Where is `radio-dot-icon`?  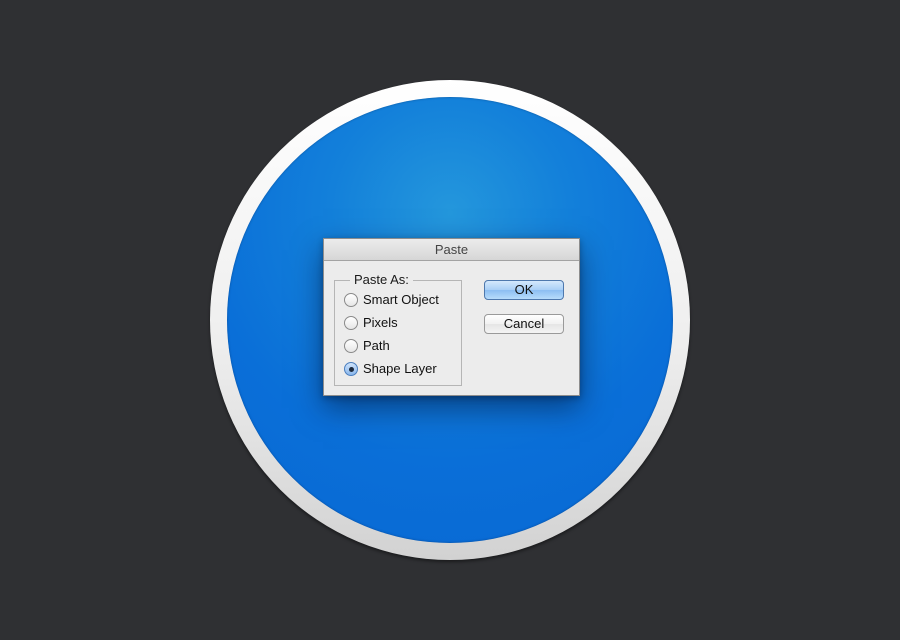 radio-dot-icon is located at coordinates (351, 369).